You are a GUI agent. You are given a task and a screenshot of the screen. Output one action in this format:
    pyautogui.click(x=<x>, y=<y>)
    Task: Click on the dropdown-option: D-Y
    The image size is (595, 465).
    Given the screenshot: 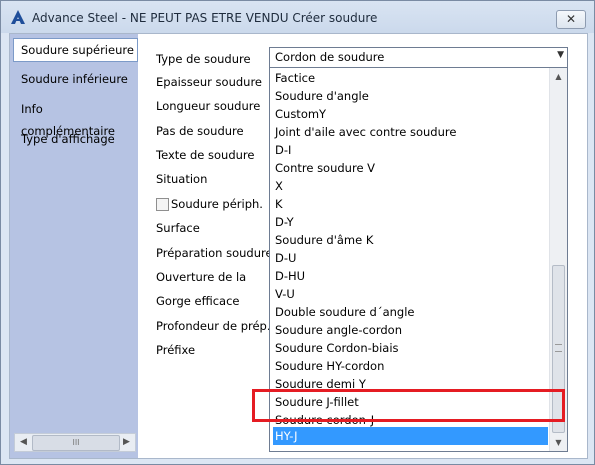 What is the action you would take?
    pyautogui.click(x=410, y=222)
    